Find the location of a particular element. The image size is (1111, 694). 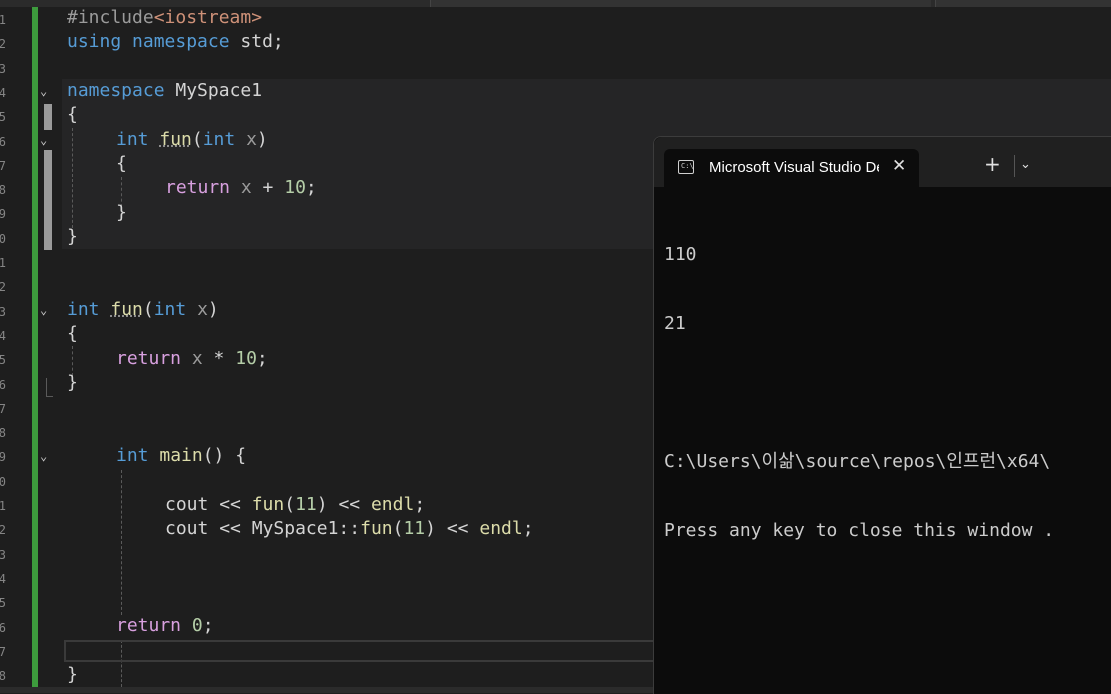

code-line-15: return x * 10; is located at coordinates (192, 359).